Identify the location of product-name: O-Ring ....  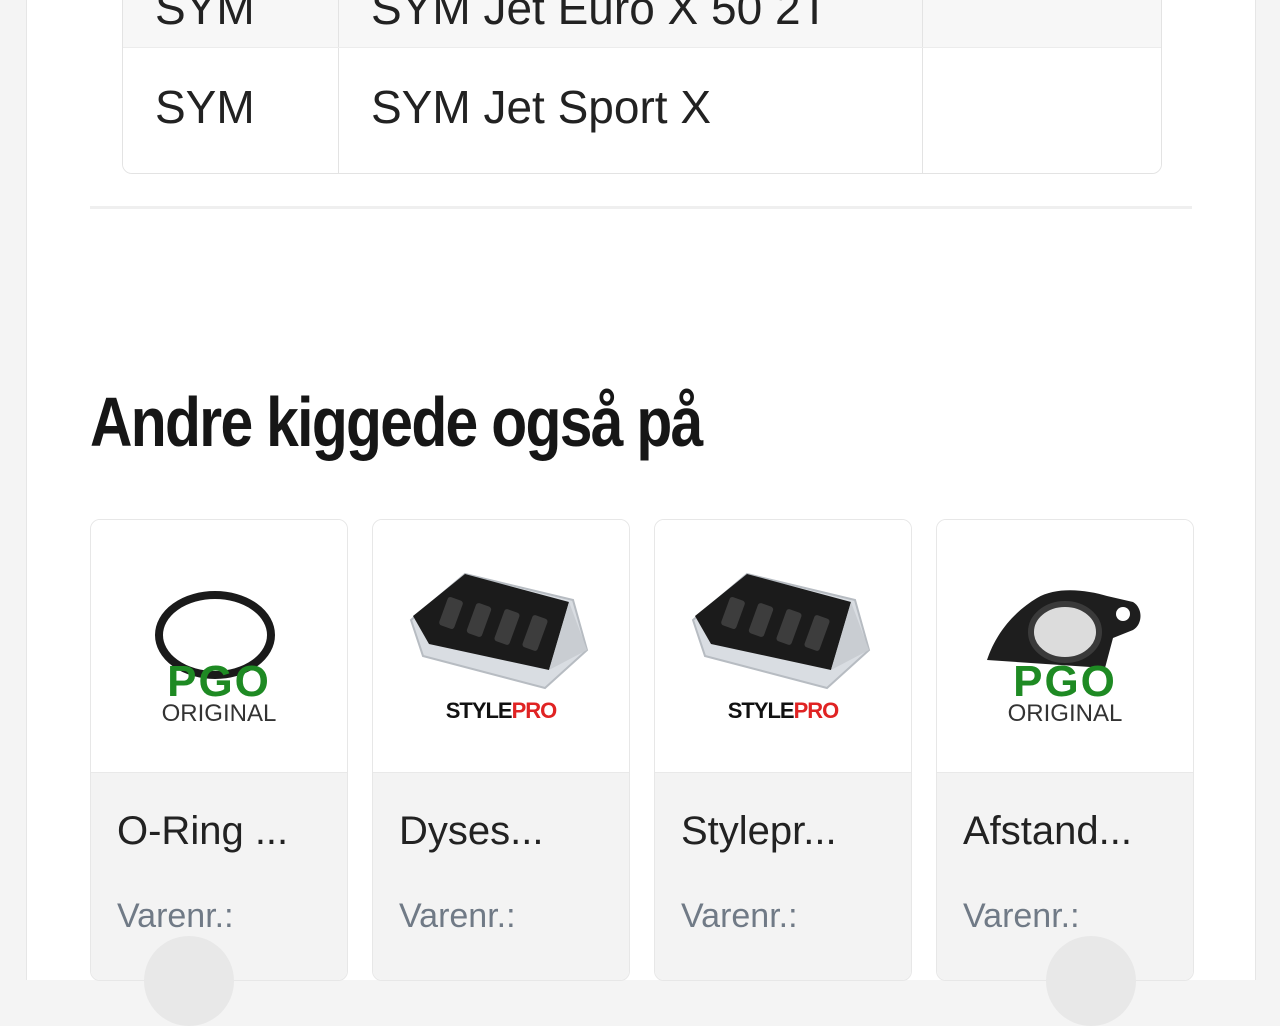
(224, 831).